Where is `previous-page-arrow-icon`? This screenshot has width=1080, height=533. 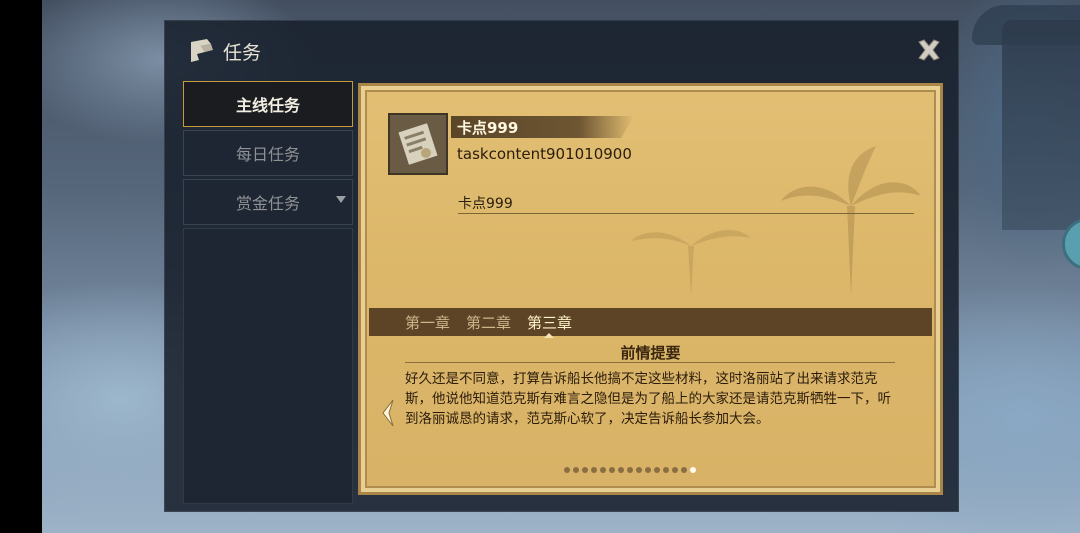
previous-page-arrow-icon is located at coordinates (388, 413).